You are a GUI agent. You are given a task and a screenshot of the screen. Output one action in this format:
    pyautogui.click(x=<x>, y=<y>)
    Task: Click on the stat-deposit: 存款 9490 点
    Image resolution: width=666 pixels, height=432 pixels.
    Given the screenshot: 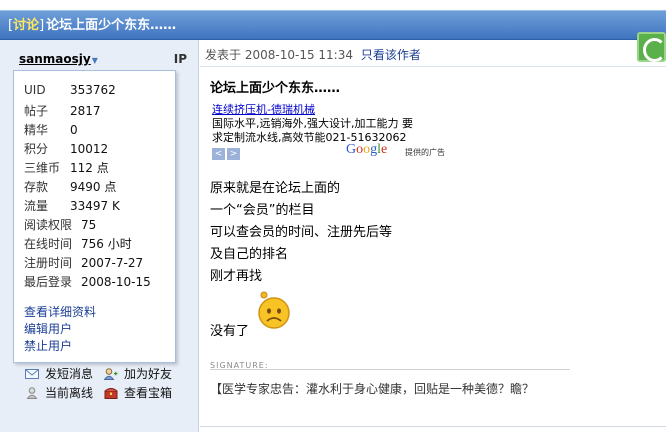 What is the action you would take?
    pyautogui.click(x=70, y=187)
    